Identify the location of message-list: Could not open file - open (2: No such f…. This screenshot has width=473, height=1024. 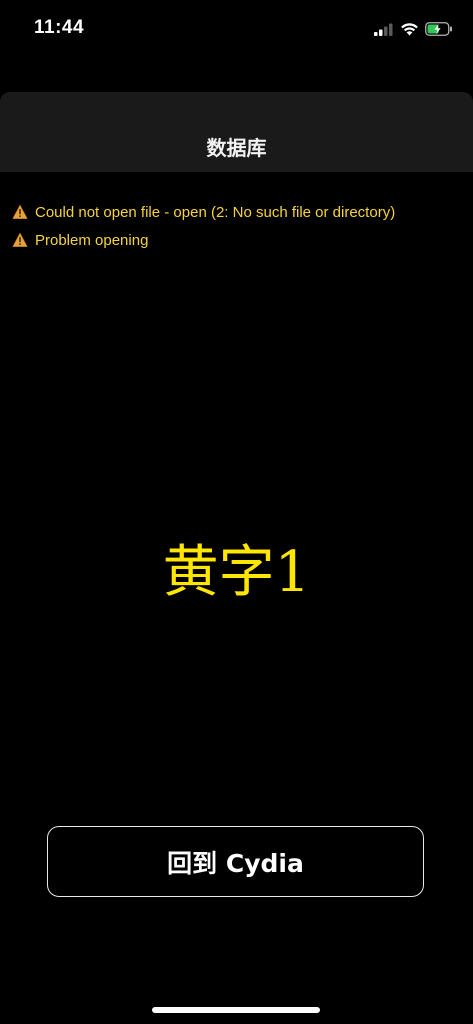
(237, 226).